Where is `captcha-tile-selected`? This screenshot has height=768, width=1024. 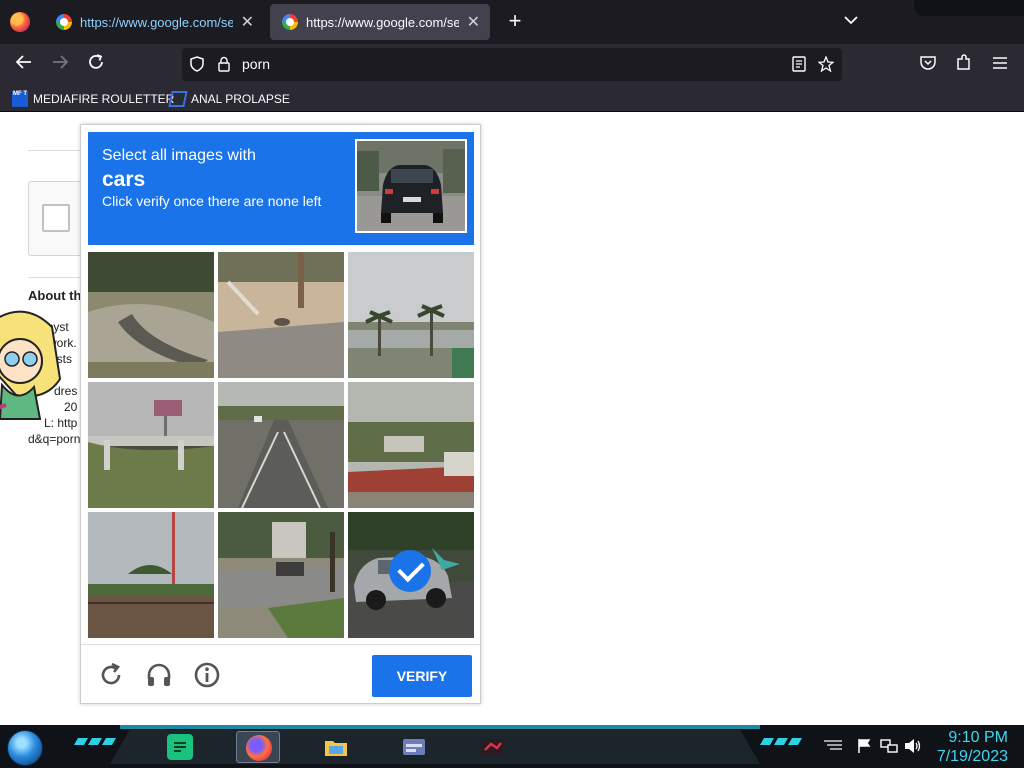 captcha-tile-selected is located at coordinates (411, 575).